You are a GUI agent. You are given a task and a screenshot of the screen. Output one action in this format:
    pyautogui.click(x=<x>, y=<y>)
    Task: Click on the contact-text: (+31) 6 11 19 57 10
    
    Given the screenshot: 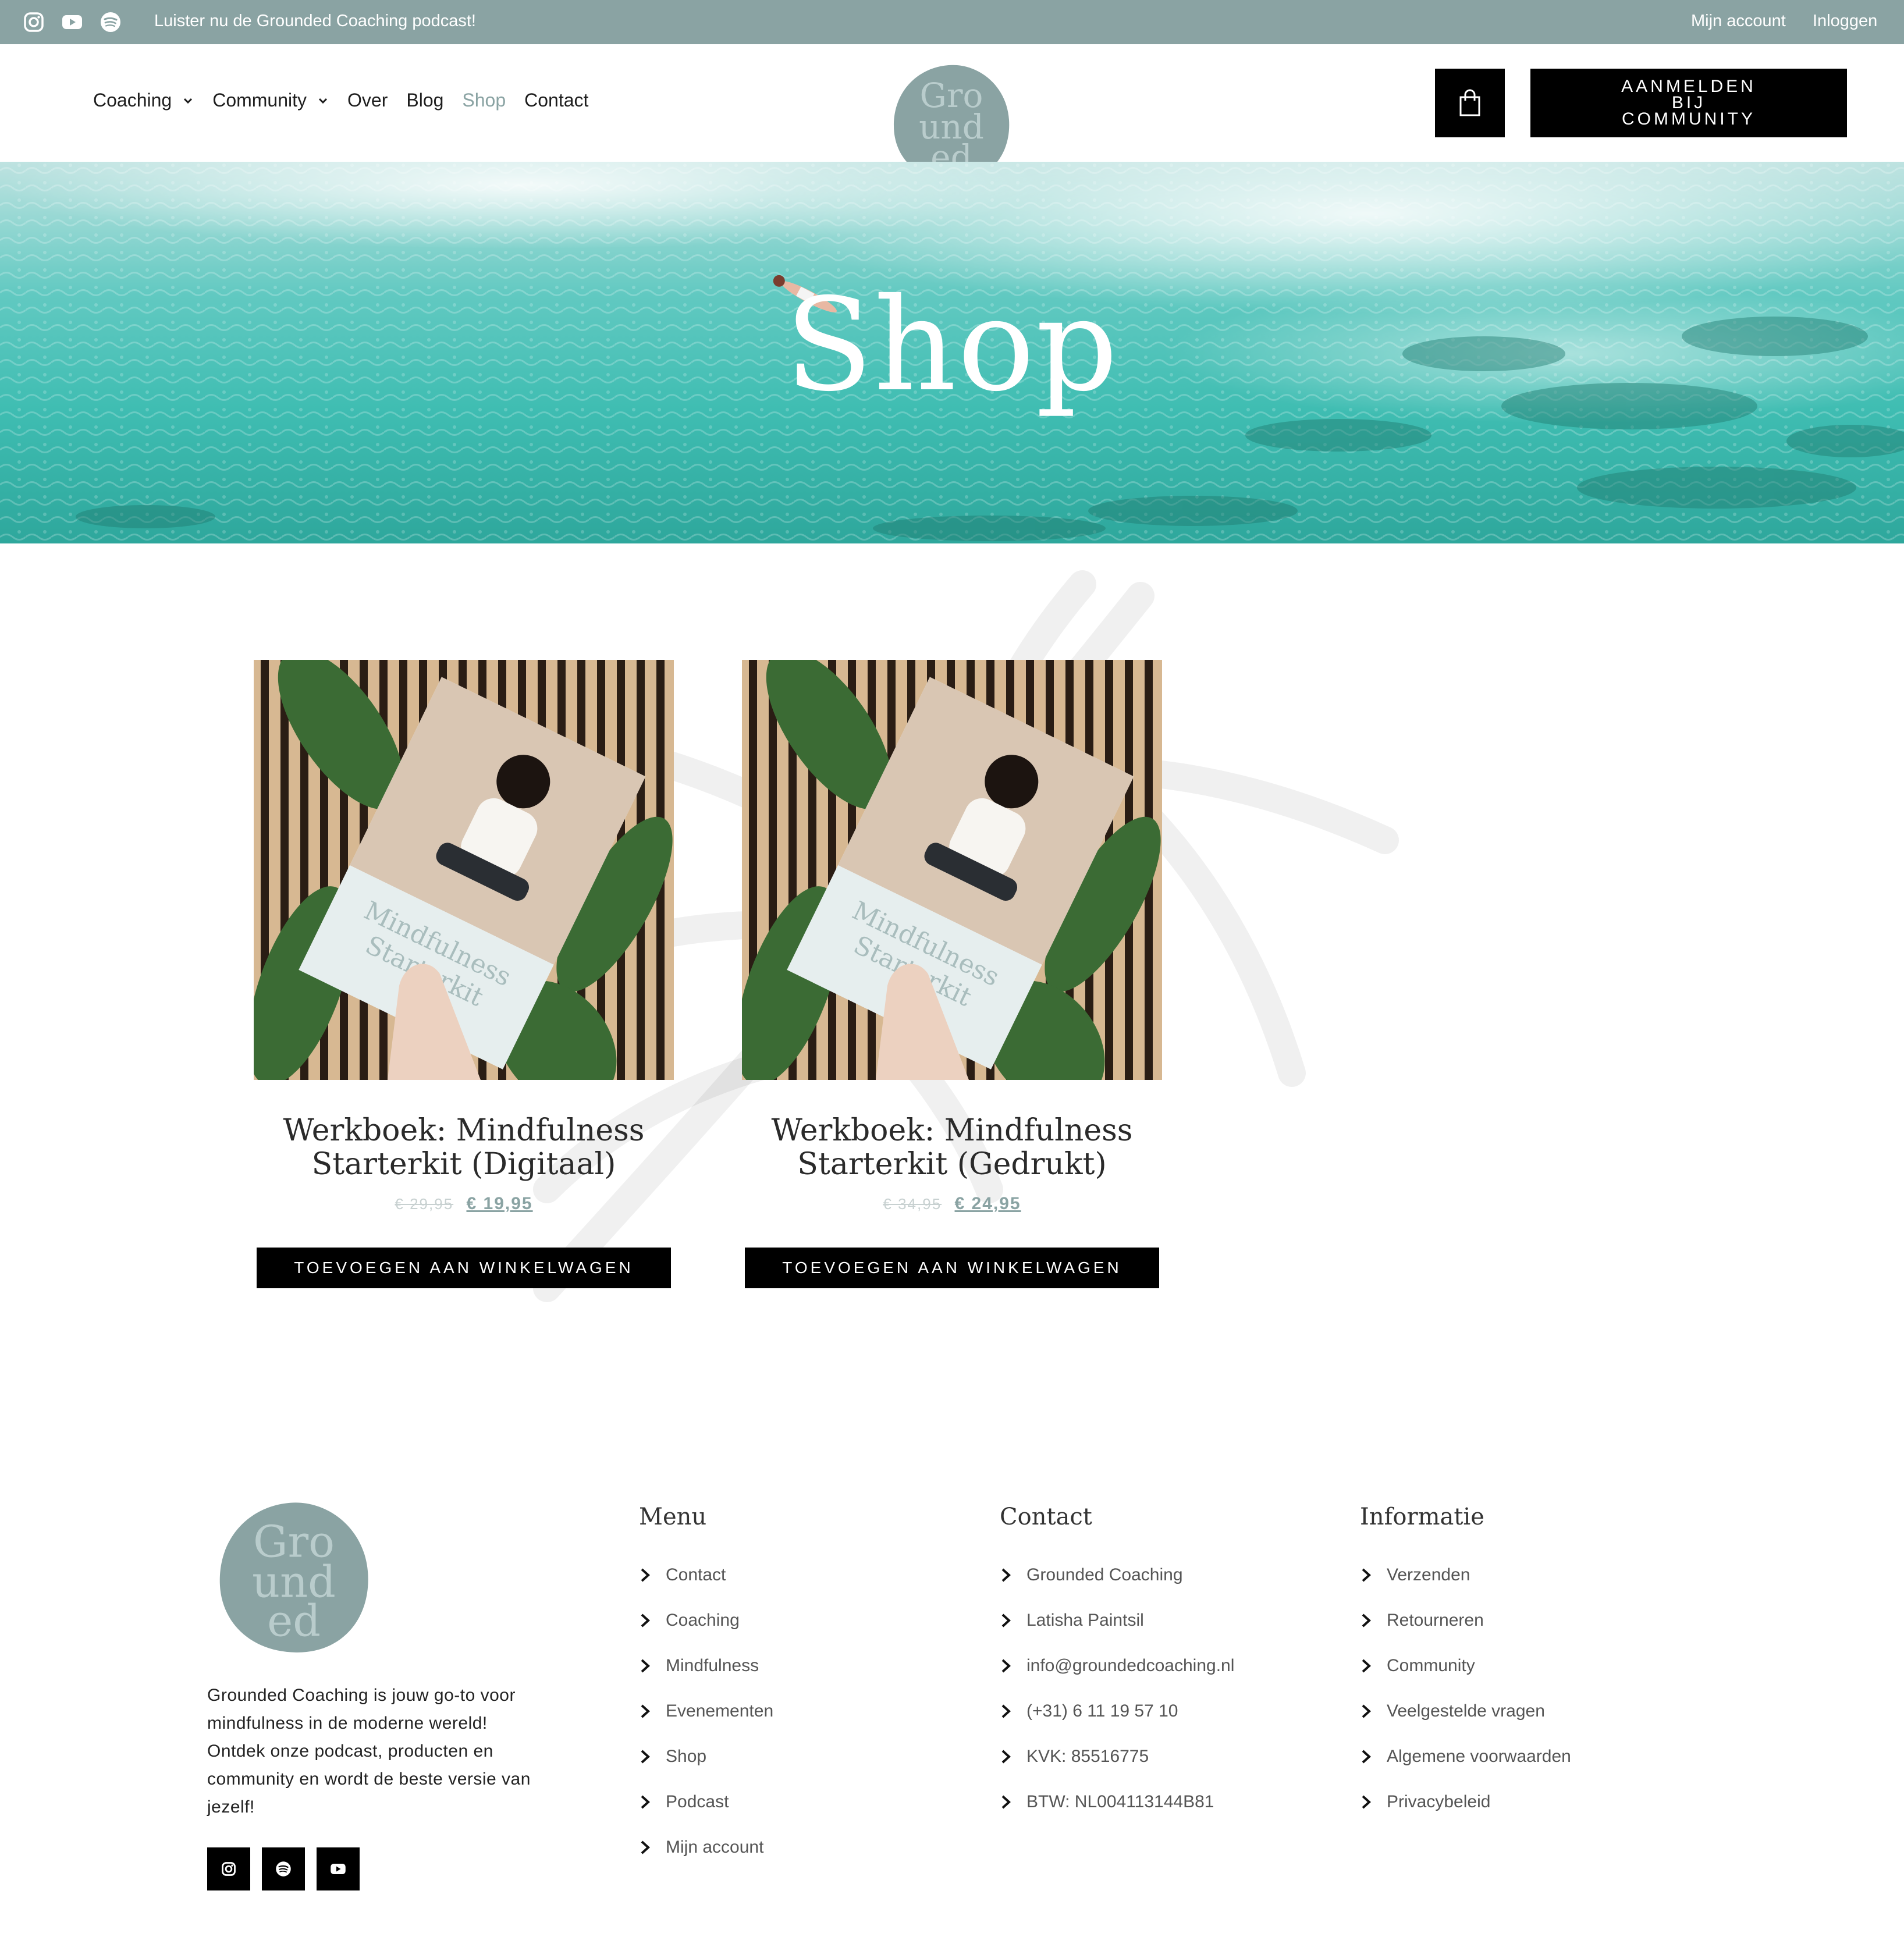 What is the action you would take?
    pyautogui.click(x=1102, y=1711)
    